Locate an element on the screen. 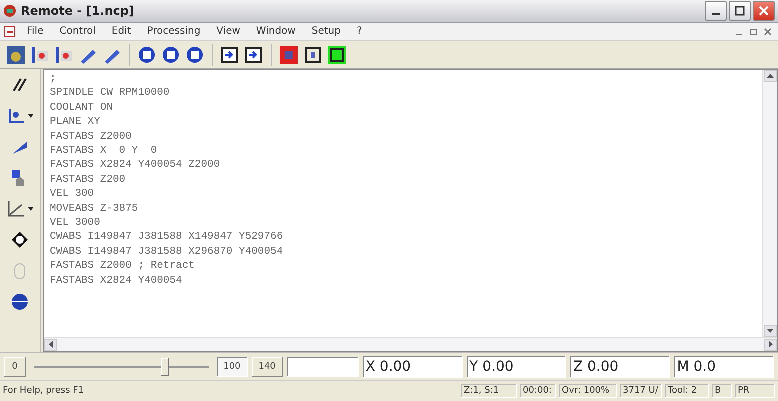  code-line: FASTABS Z2000 is located at coordinates (91, 137).